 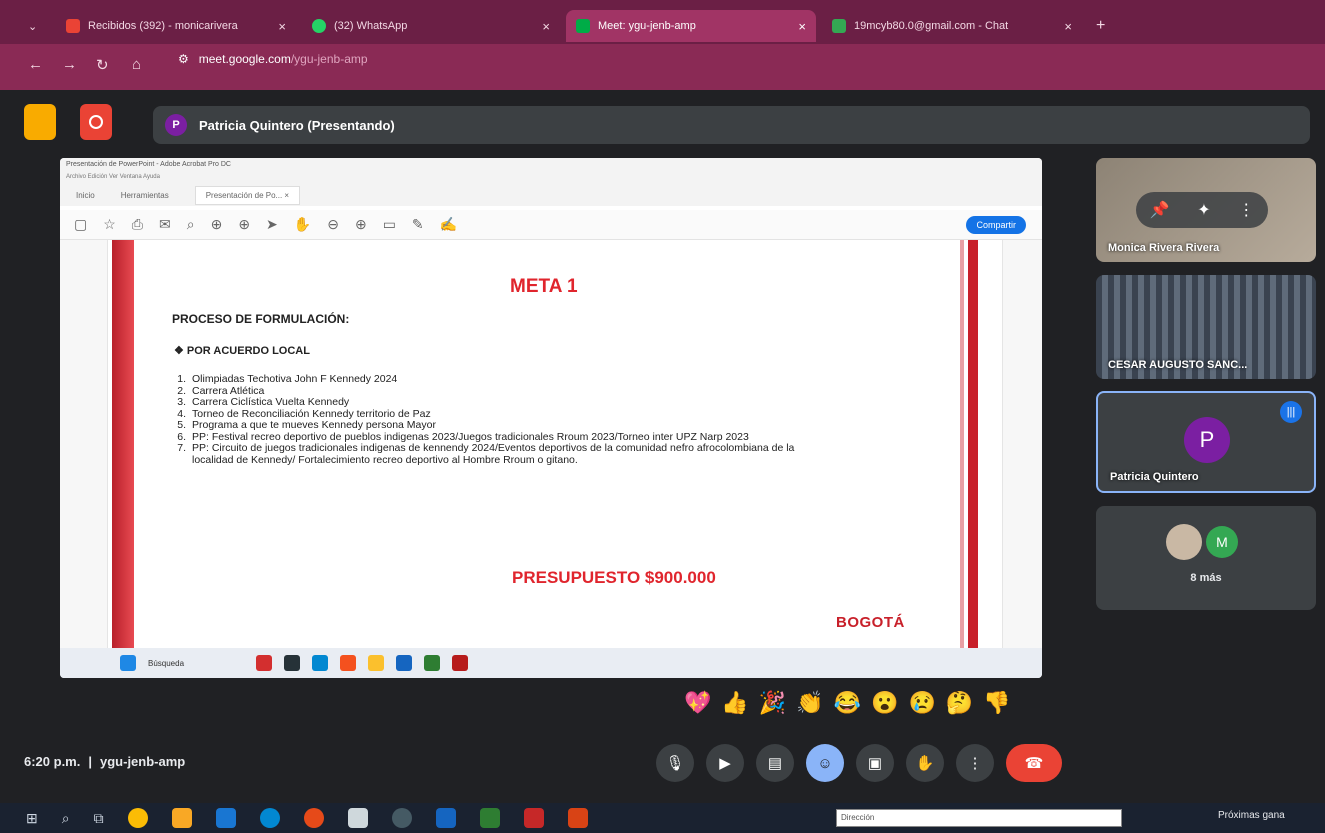 I want to click on record-button, so click(x=96, y=122).